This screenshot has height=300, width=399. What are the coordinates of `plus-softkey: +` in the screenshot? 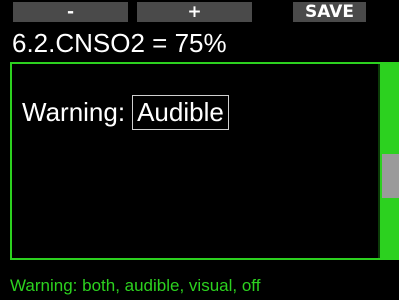 It's located at (194, 12).